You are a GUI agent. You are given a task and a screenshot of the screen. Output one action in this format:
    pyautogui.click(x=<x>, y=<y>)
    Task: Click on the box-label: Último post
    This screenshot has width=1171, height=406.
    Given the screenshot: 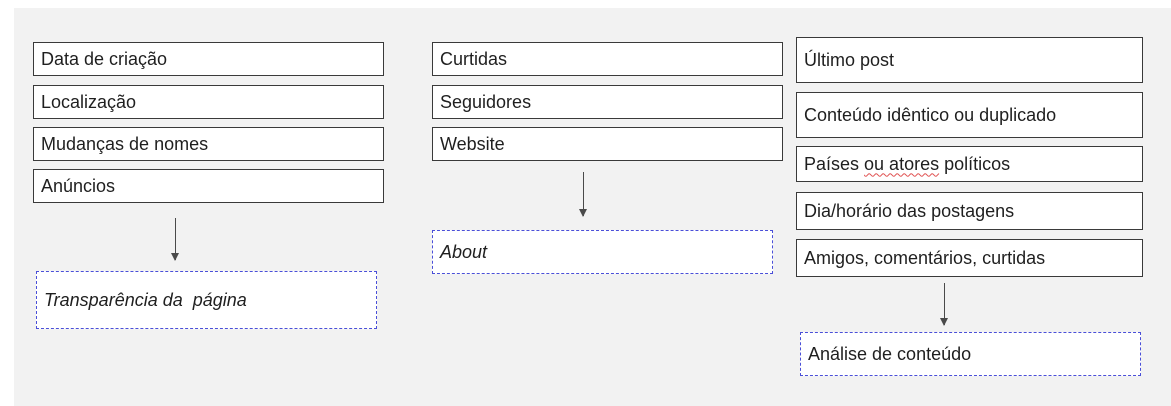 What is the action you would take?
    pyautogui.click(x=849, y=59)
    